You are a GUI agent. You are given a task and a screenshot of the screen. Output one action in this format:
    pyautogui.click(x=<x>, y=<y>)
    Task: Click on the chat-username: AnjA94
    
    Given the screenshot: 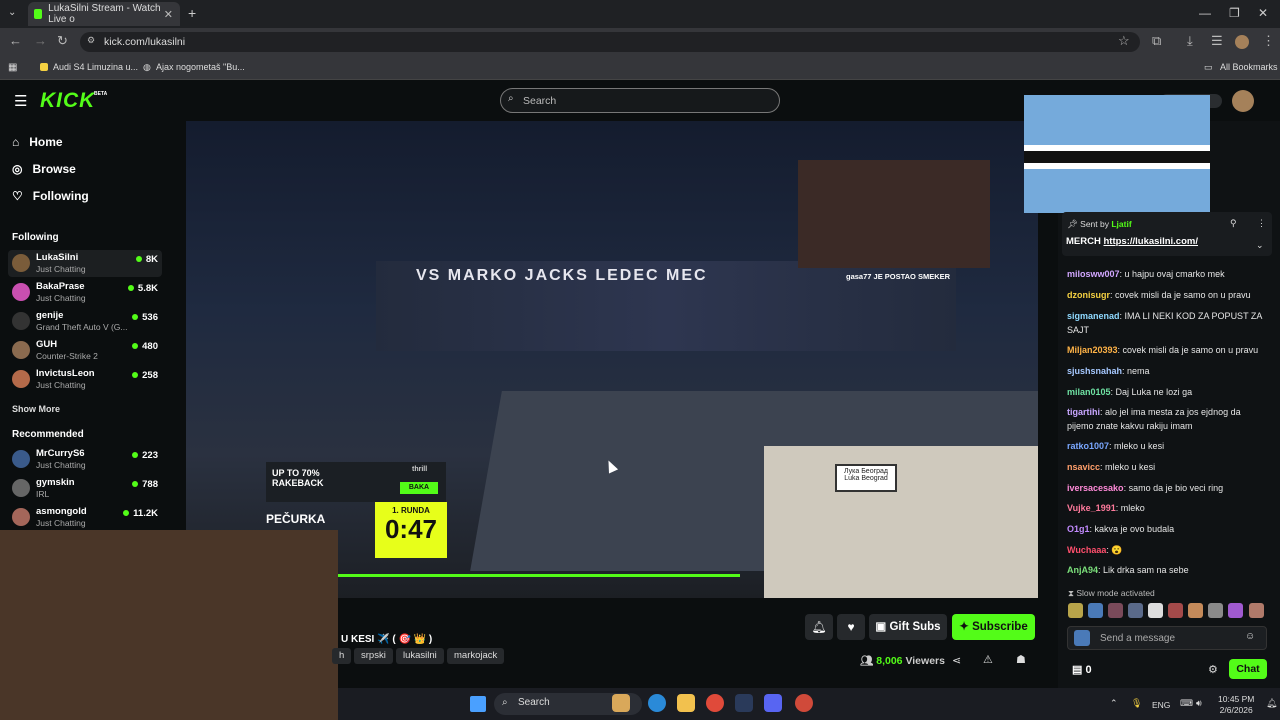 What is the action you would take?
    pyautogui.click(x=1082, y=570)
    